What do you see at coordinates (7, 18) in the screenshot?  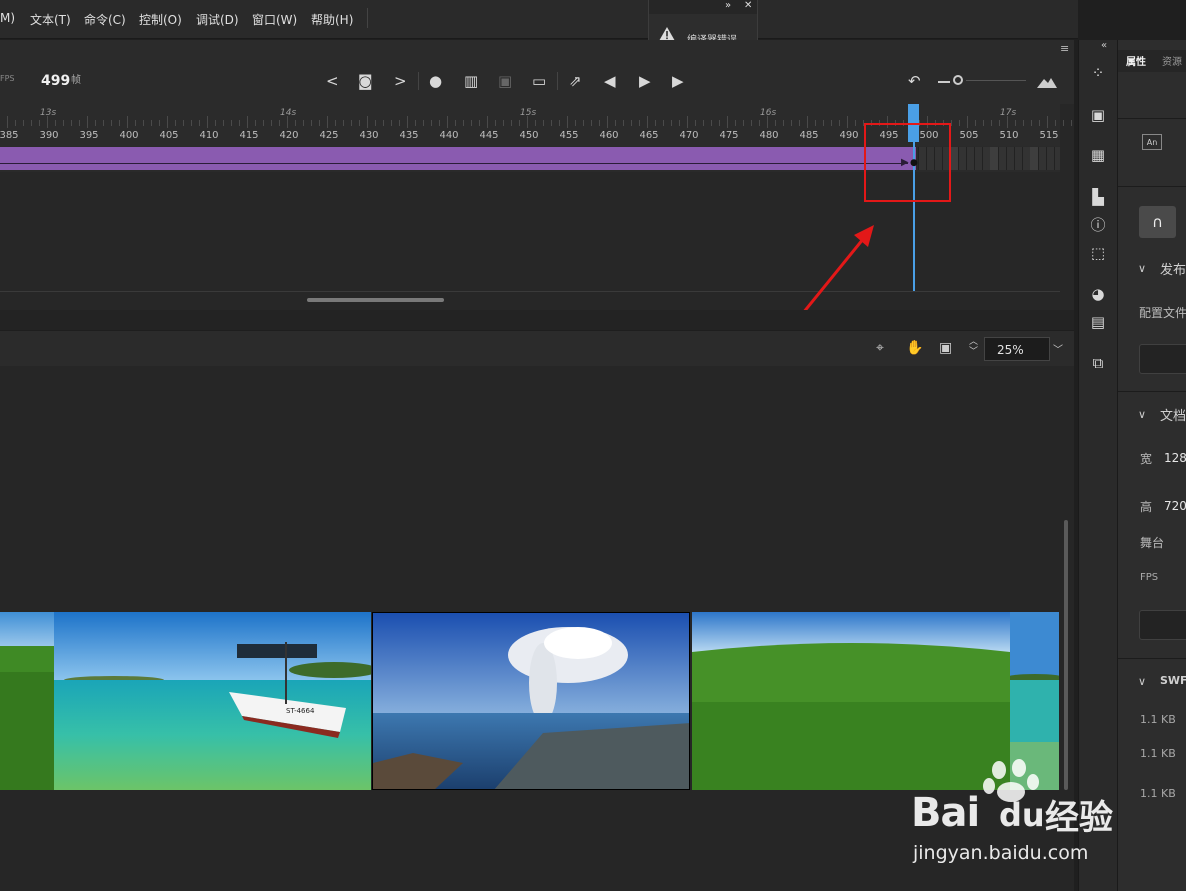 I see `menu-item-modify: M)` at bounding box center [7, 18].